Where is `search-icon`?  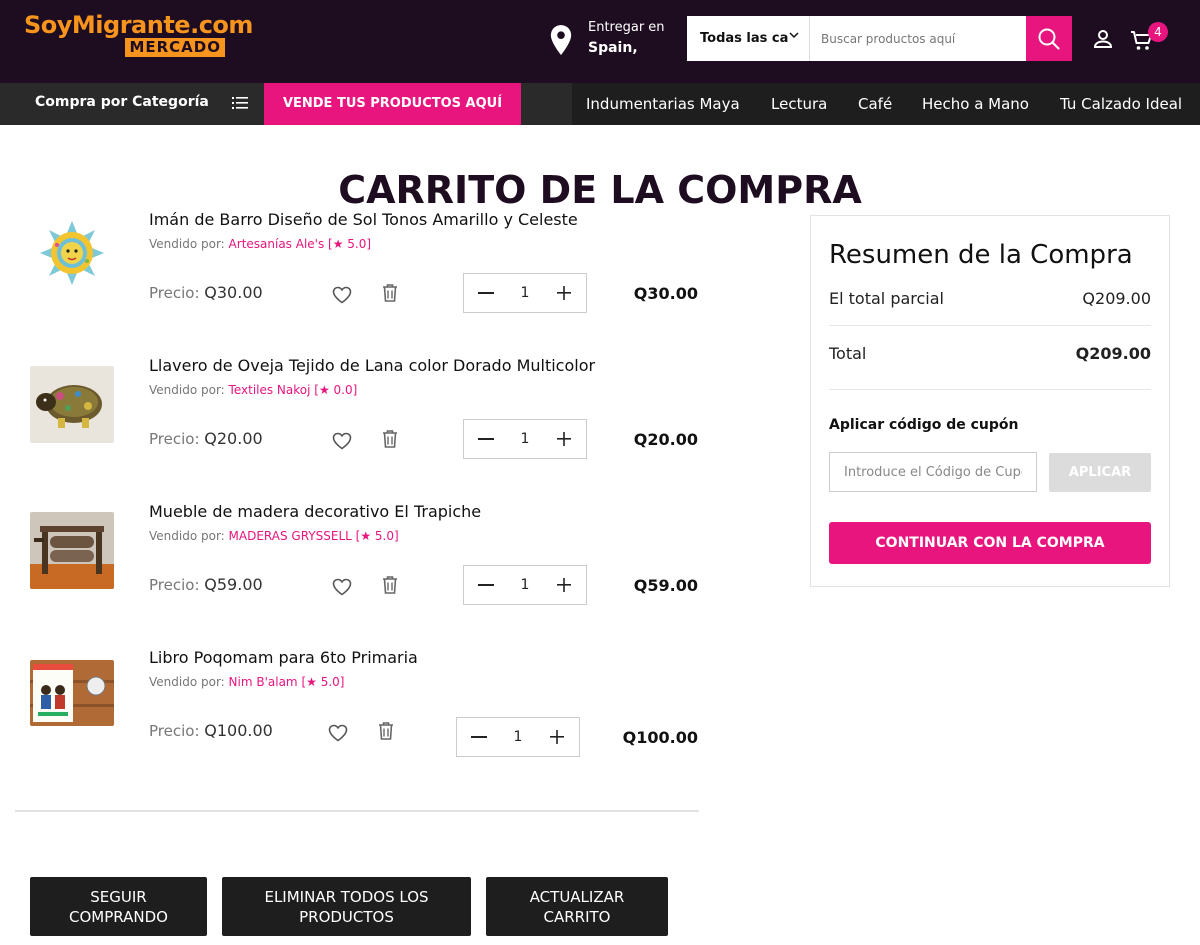
search-icon is located at coordinates (1049, 39).